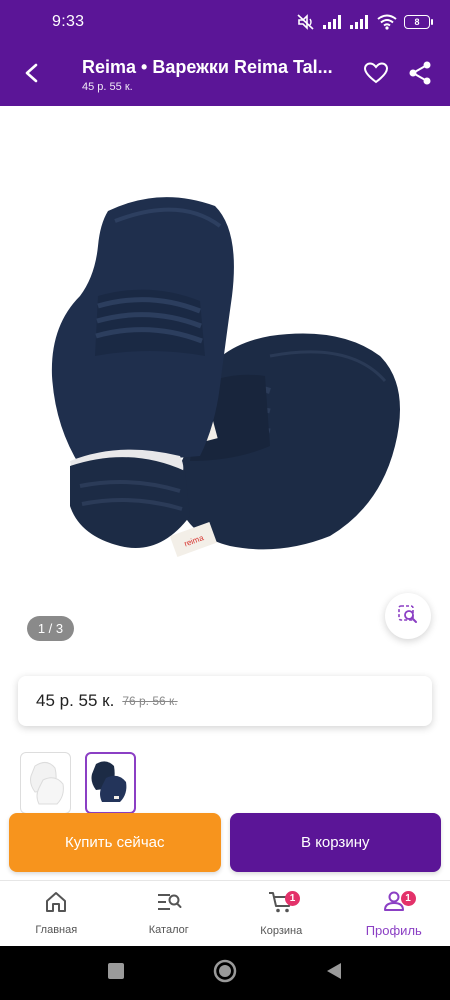 This screenshot has height=1000, width=450. What do you see at coordinates (292, 898) in the screenshot?
I see `cart-badge: 1` at bounding box center [292, 898].